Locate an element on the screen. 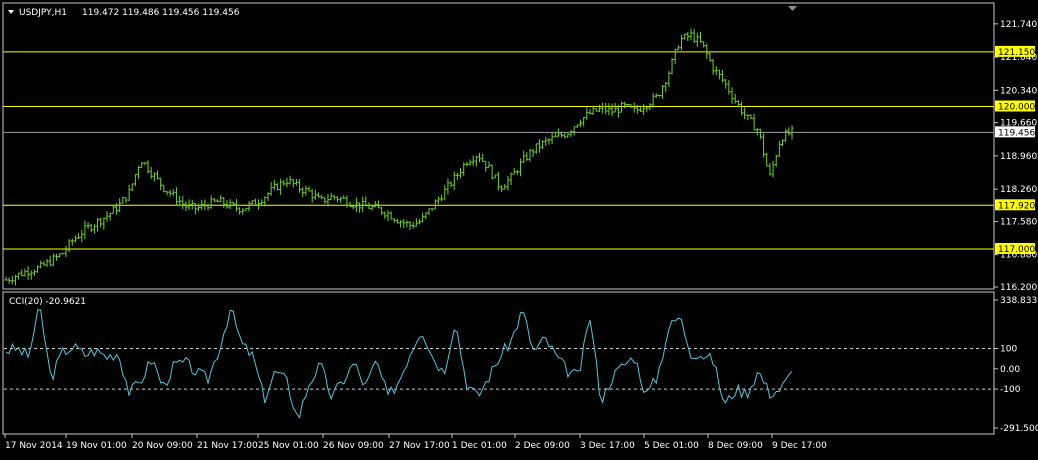 The image size is (1038, 460). time-tick-label: 25 Nov 01:00 is located at coordinates (288, 446).